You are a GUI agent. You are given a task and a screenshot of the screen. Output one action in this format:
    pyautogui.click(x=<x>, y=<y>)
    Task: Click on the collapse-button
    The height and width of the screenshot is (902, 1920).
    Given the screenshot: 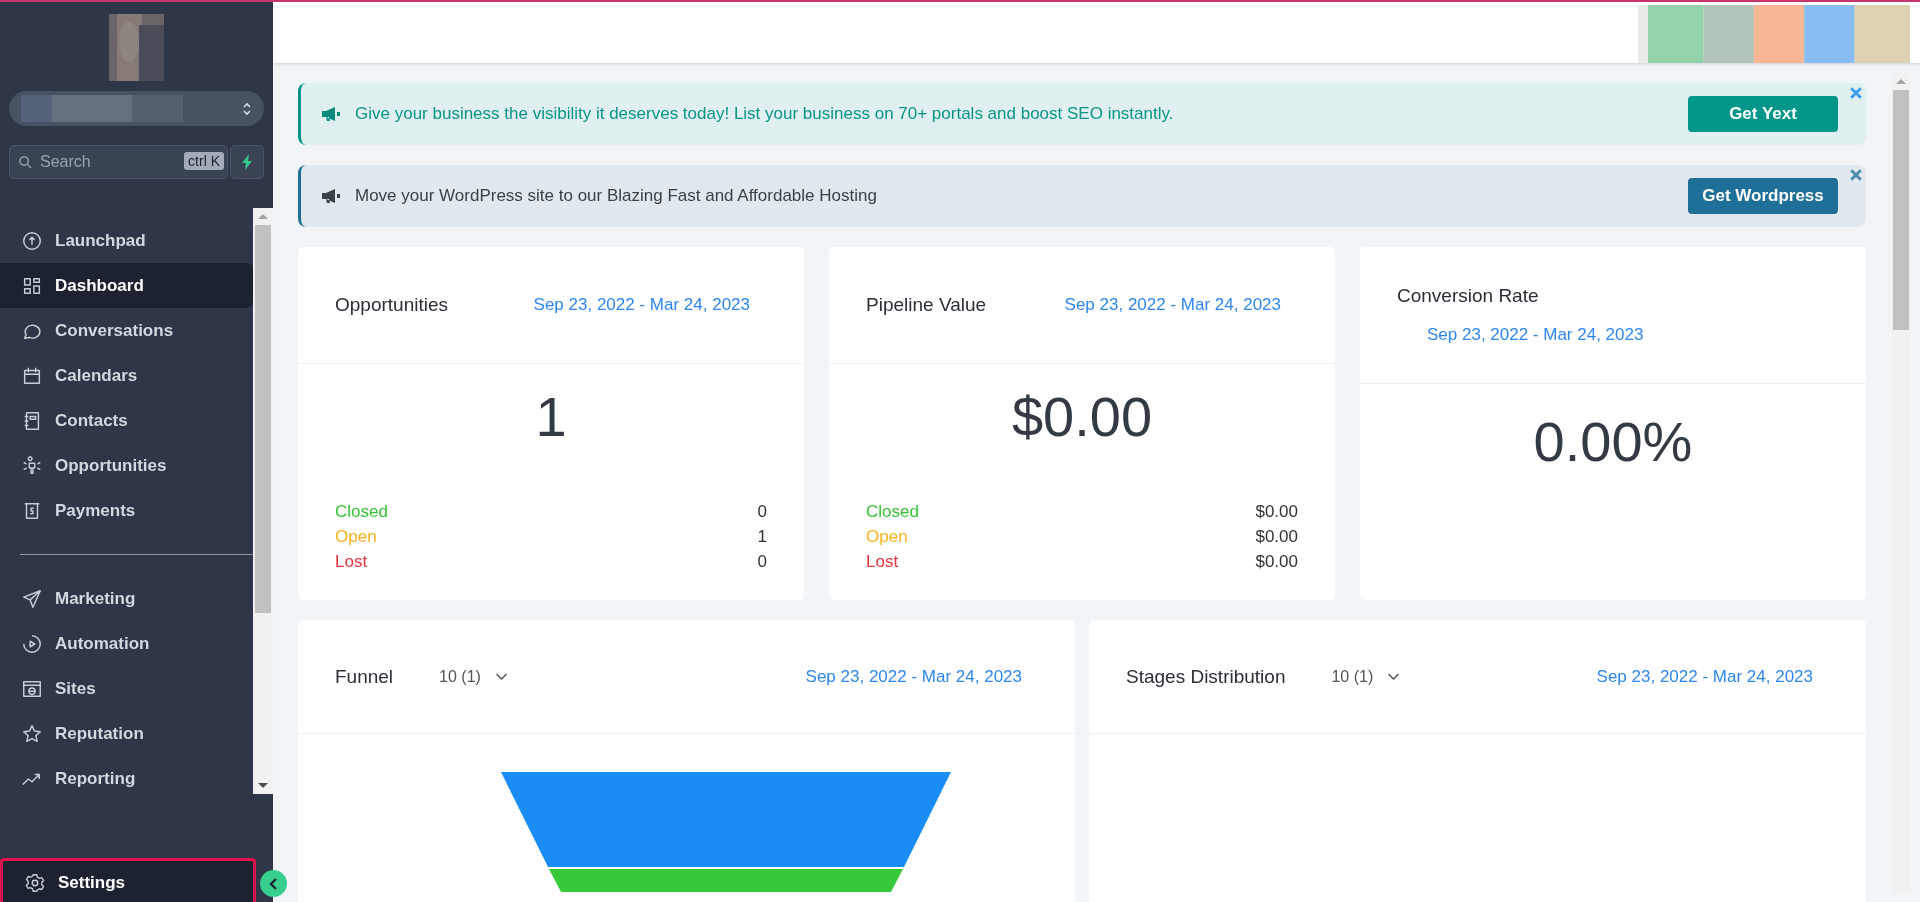 What is the action you would take?
    pyautogui.click(x=273, y=883)
    